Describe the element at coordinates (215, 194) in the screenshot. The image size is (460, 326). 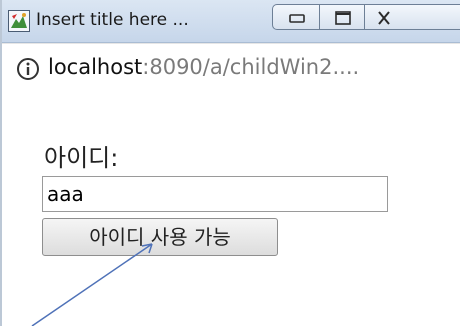
I see `id-input` at that location.